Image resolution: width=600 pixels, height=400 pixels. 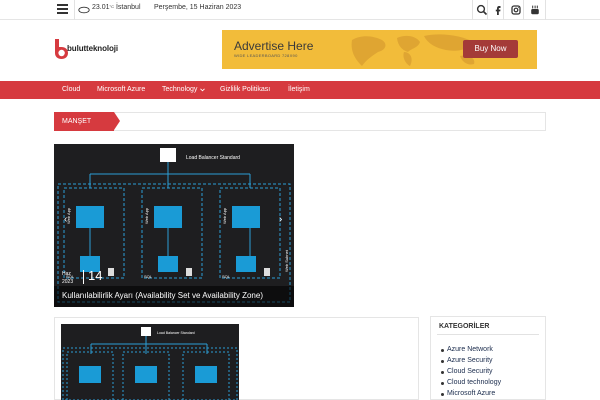 I want to click on city: İstanbul, so click(x=128, y=7).